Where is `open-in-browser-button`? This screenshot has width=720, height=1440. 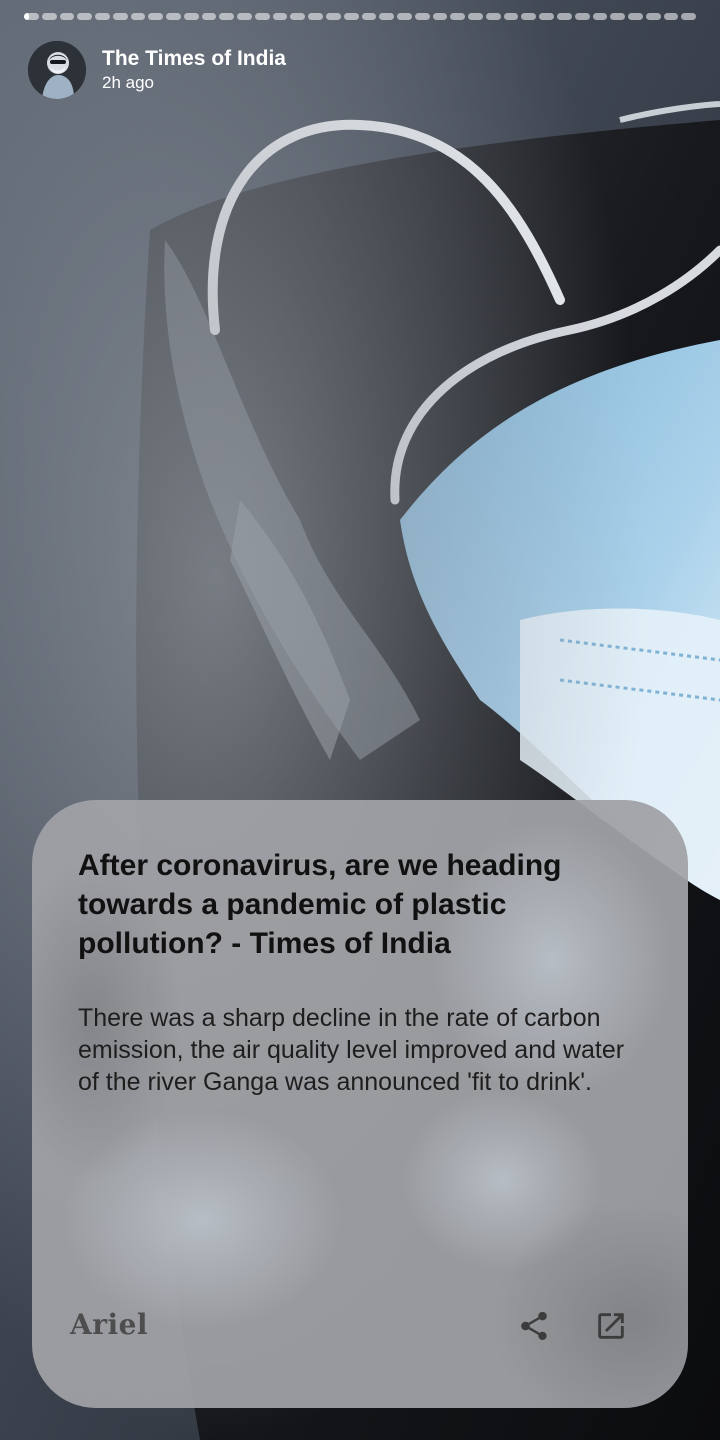
open-in-browser-button is located at coordinates (611, 1326).